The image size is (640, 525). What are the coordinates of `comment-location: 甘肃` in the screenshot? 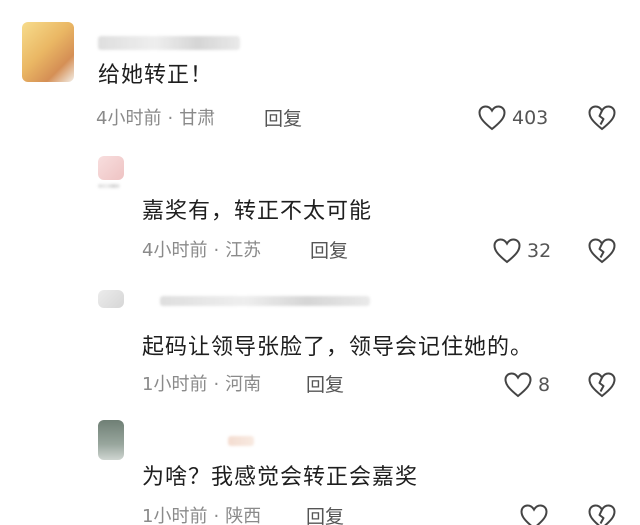 It's located at (197, 118).